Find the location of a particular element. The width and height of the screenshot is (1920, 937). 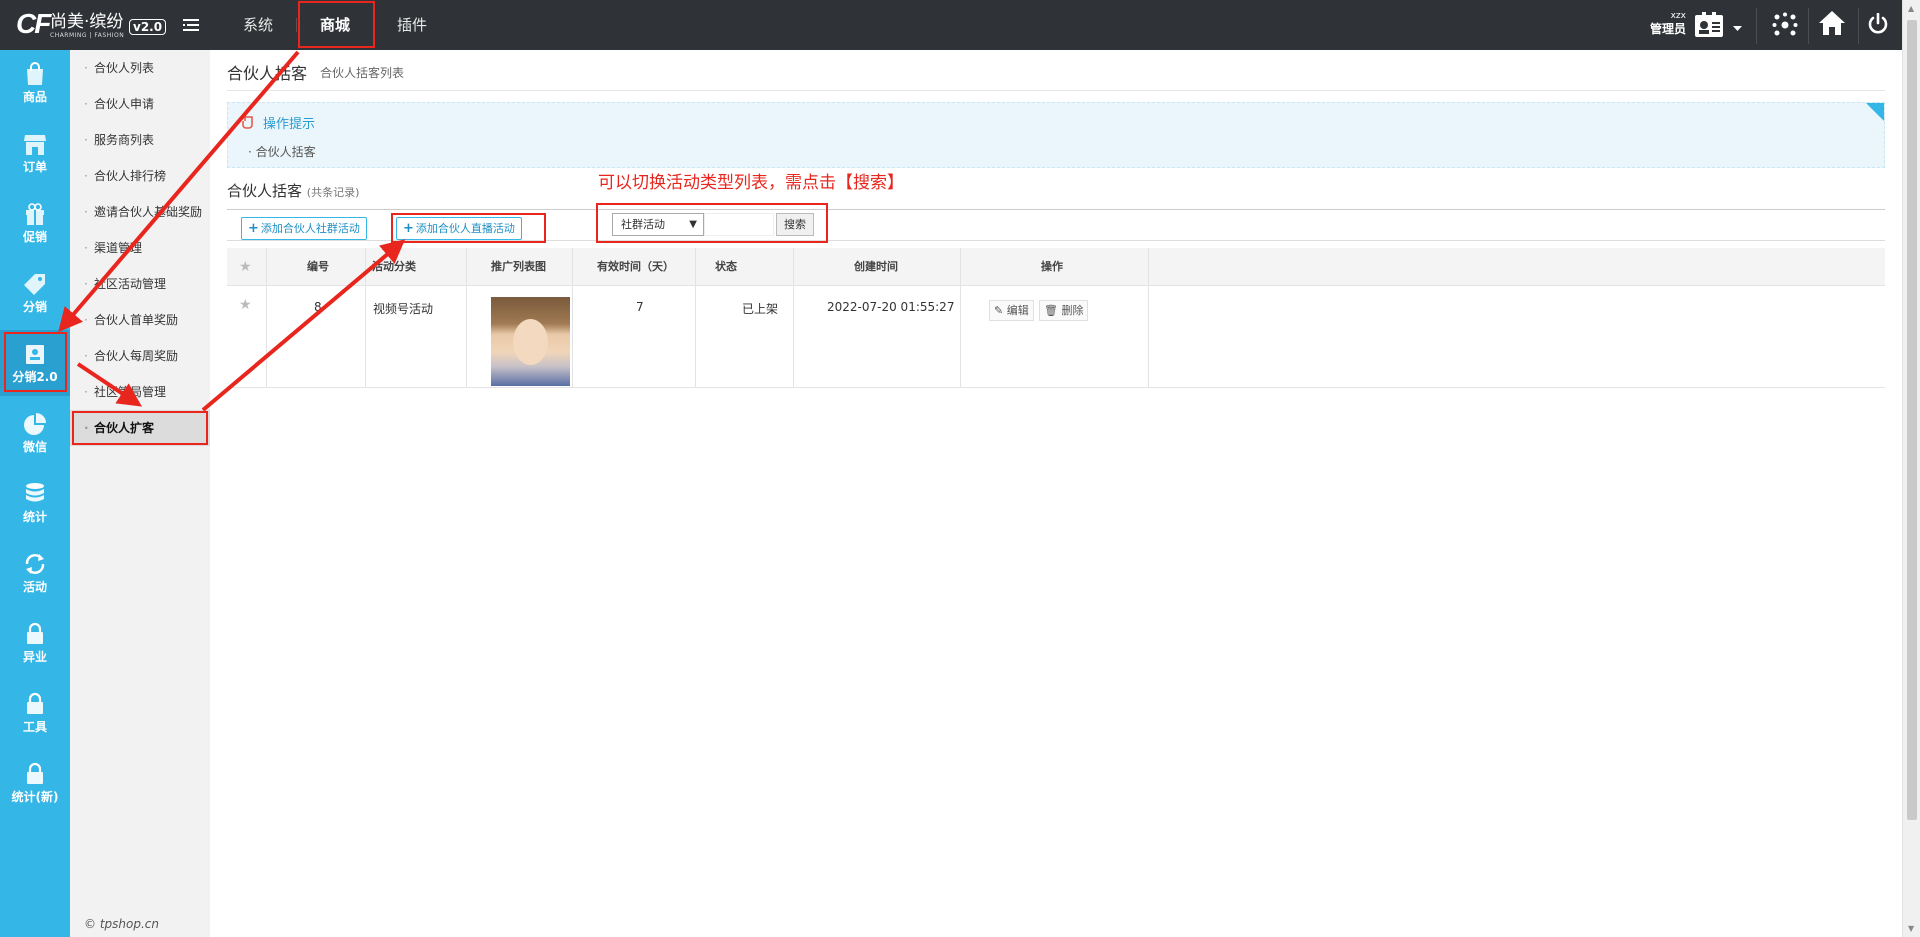

sidebar-item-statistics: 统计 is located at coordinates (35, 503).